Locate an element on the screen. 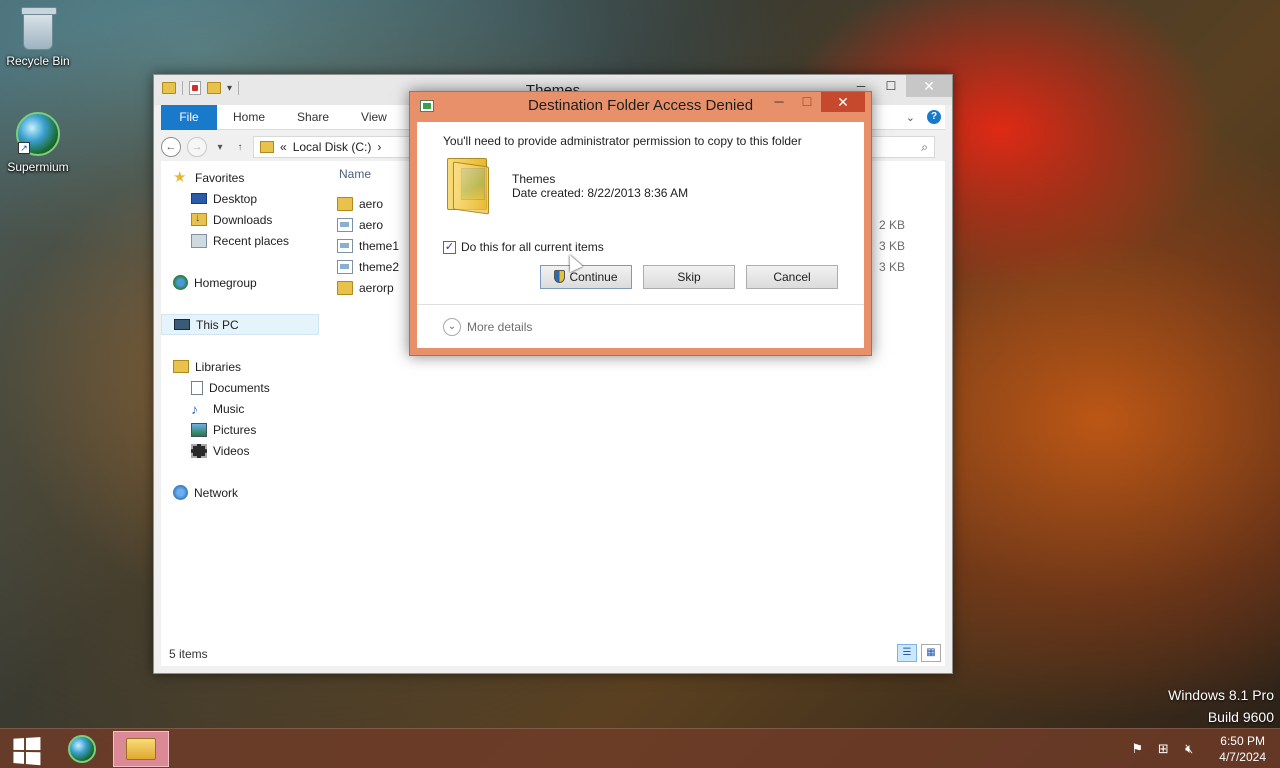 This screenshot has height=768, width=1280. nav-label: Libraries is located at coordinates (218, 366).